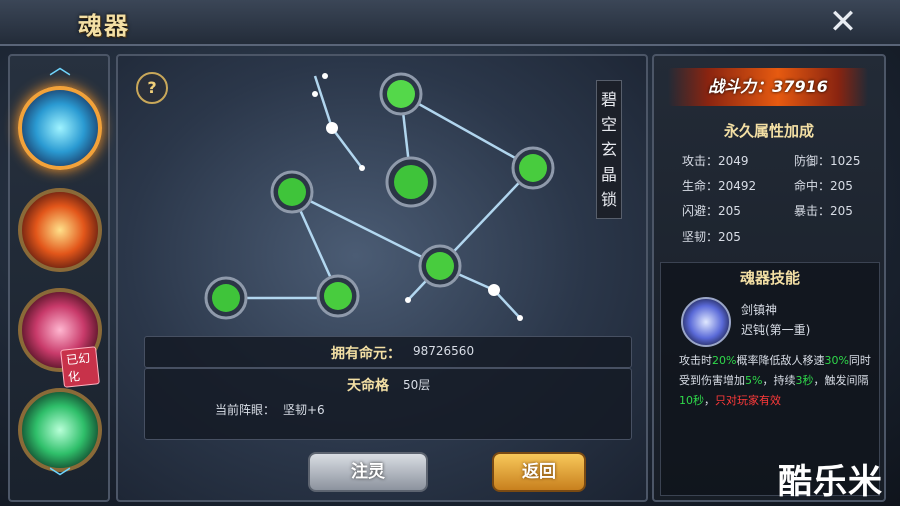  I want to click on artifact-item-pink: 已幻化, so click(60, 338).